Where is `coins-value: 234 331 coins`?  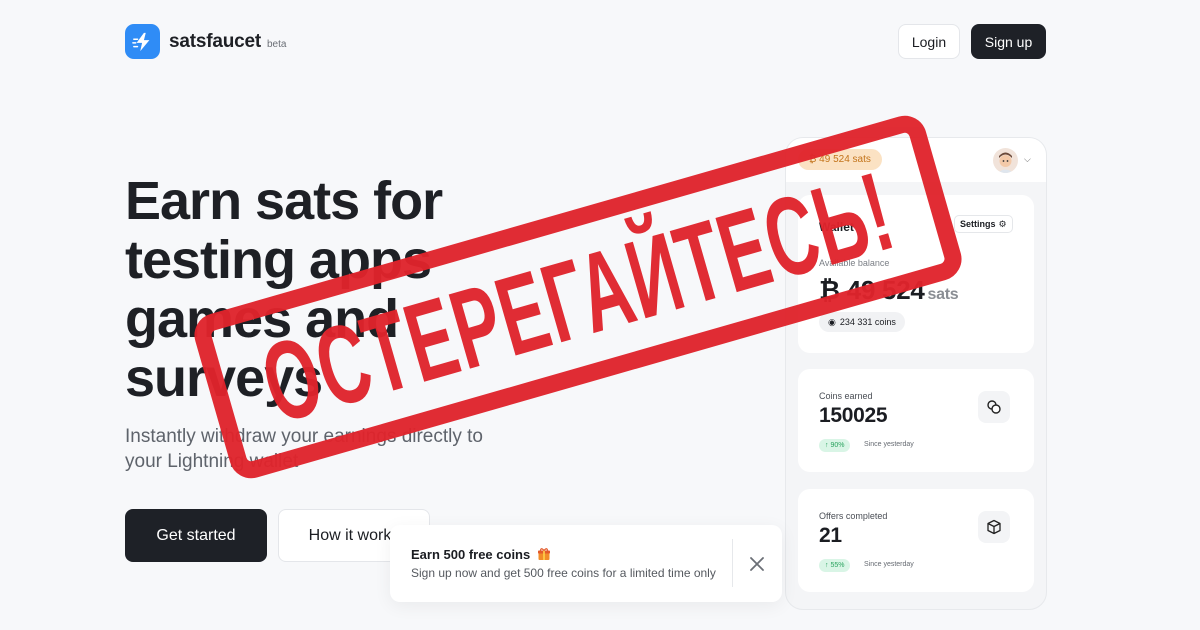
coins-value: 234 331 coins is located at coordinates (867, 322).